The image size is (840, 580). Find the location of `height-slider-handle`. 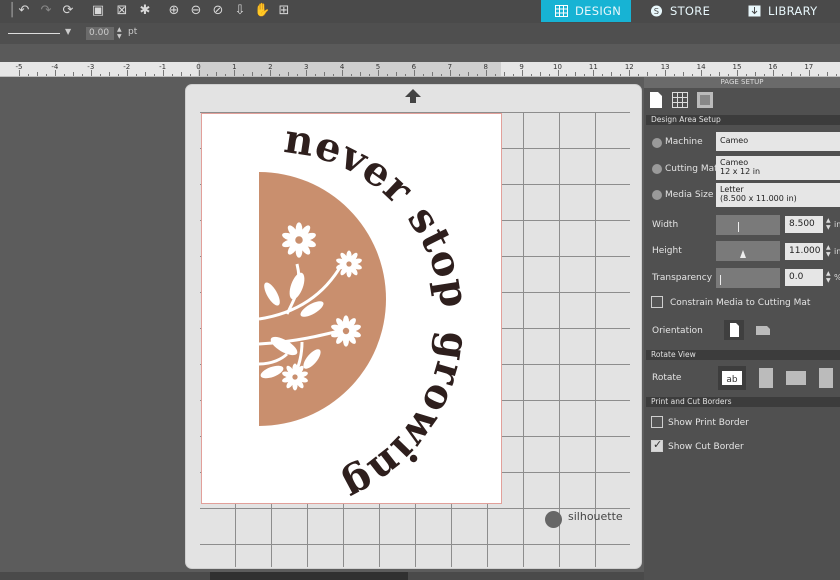

height-slider-handle is located at coordinates (743, 254).